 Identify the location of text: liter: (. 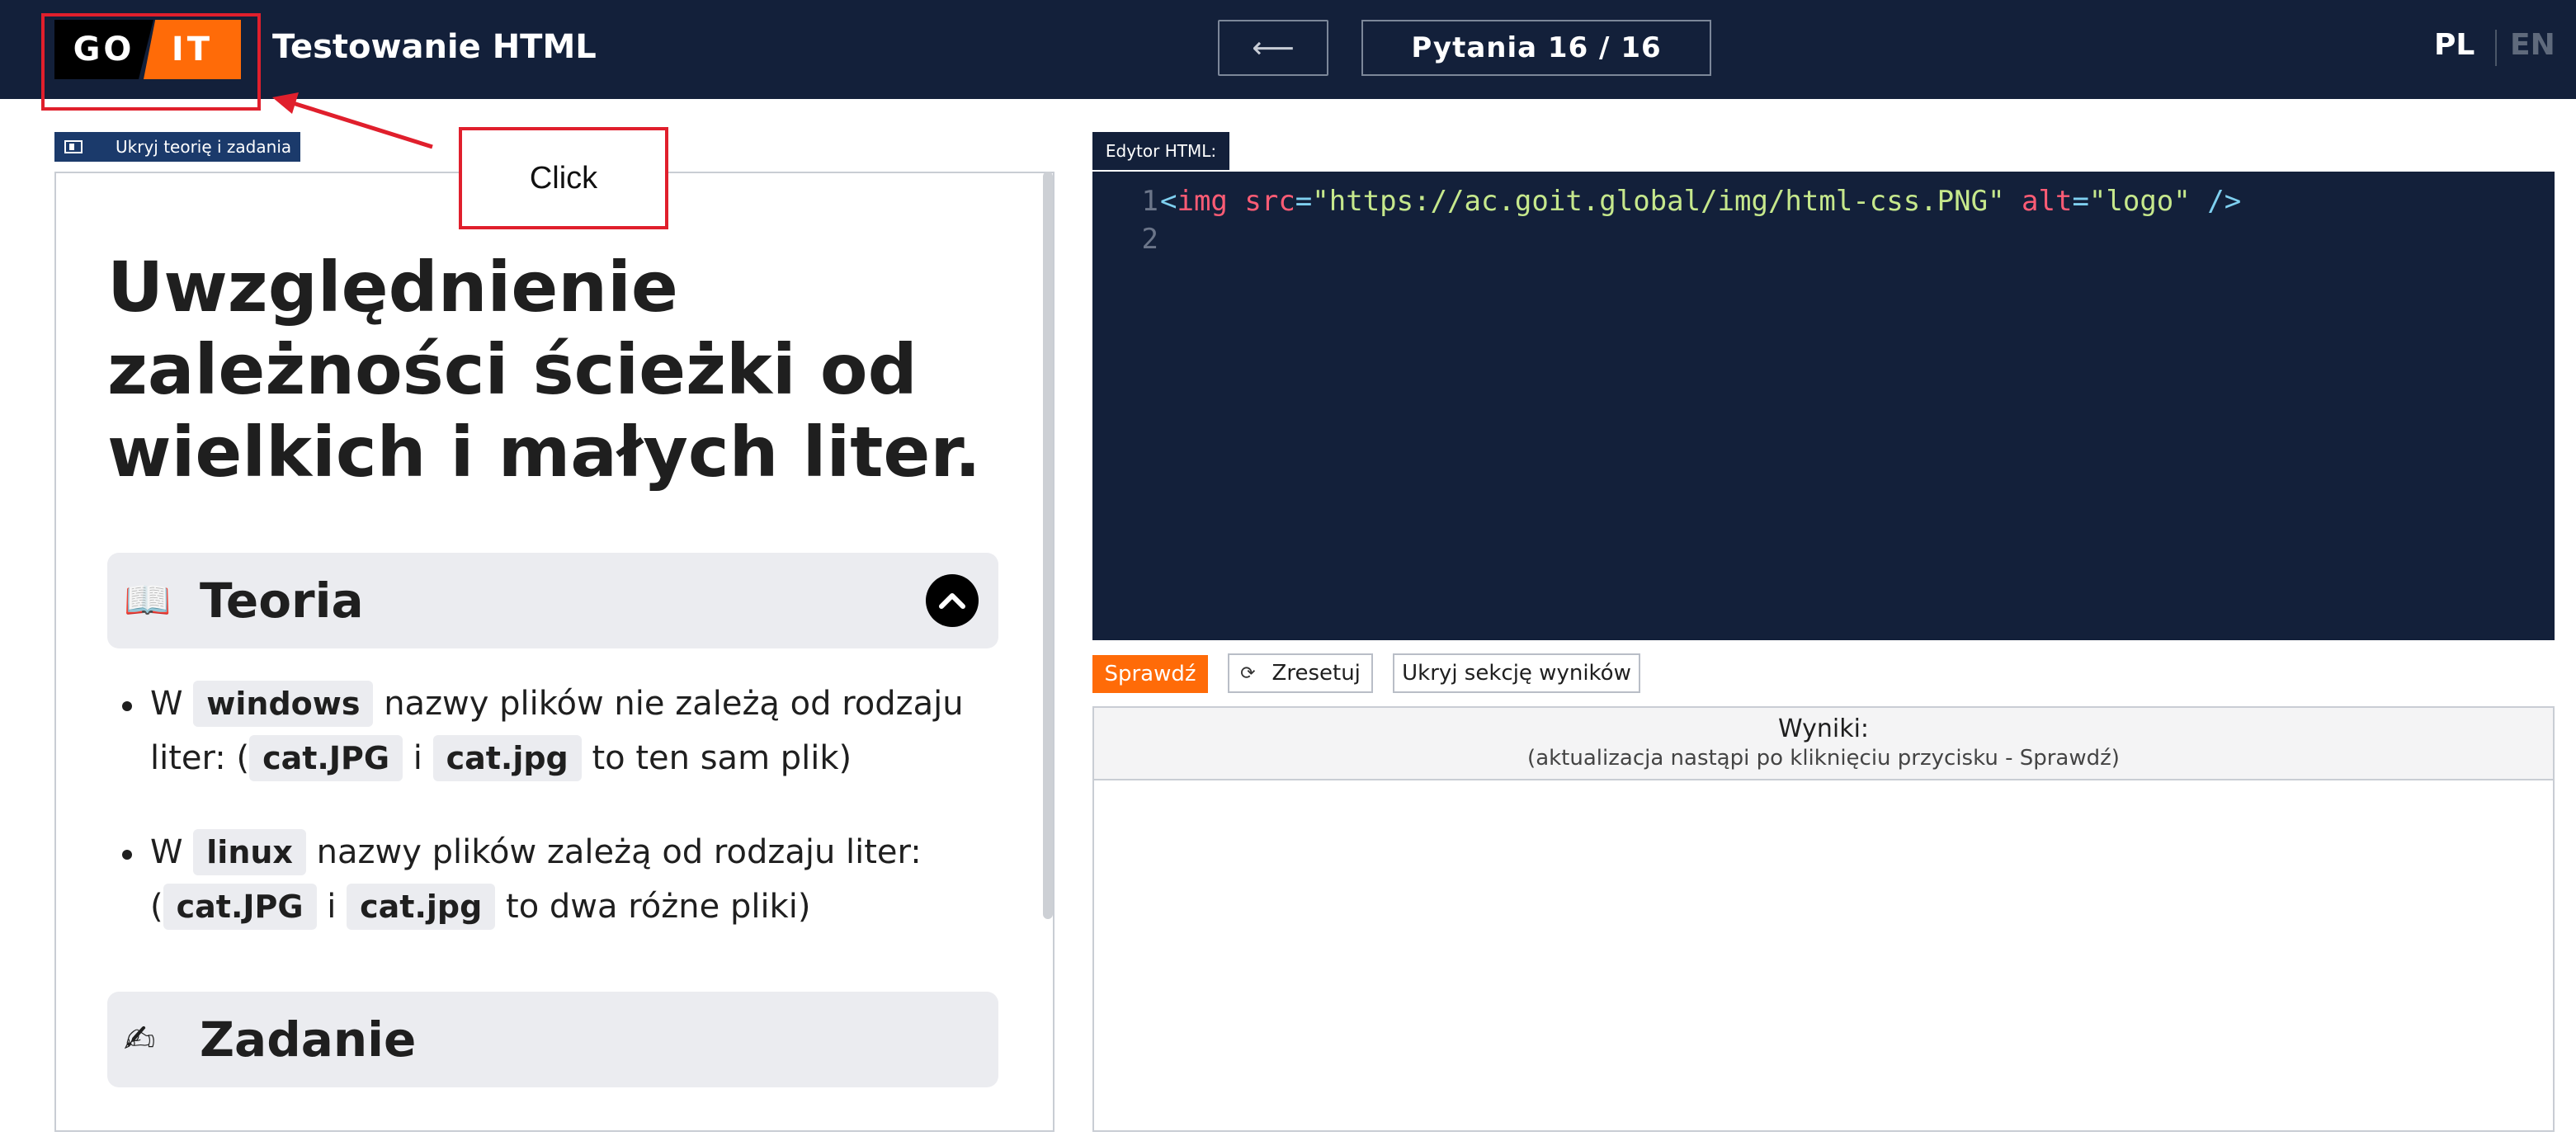
(200, 758).